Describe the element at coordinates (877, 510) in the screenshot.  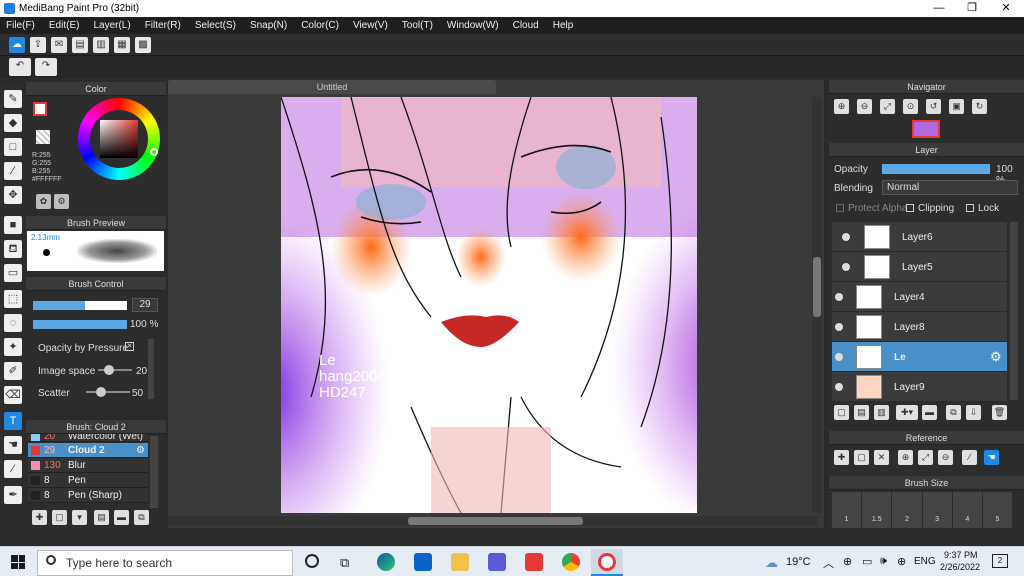
I see `brush-size-option: 1.5` at that location.